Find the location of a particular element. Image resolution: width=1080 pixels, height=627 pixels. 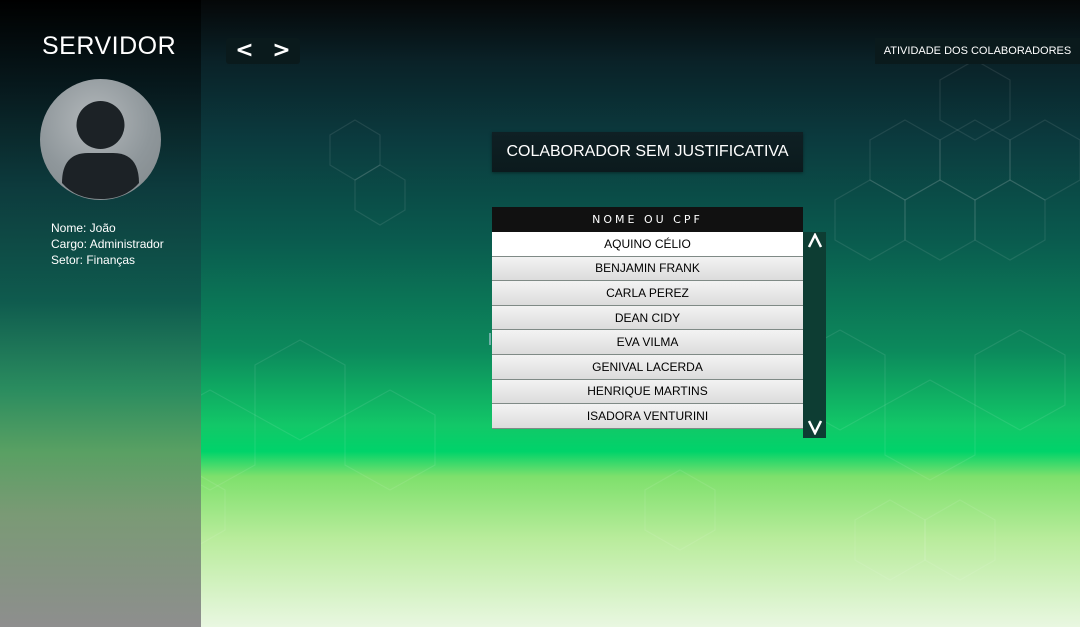

chevron-up-icon is located at coordinates (815, 242).